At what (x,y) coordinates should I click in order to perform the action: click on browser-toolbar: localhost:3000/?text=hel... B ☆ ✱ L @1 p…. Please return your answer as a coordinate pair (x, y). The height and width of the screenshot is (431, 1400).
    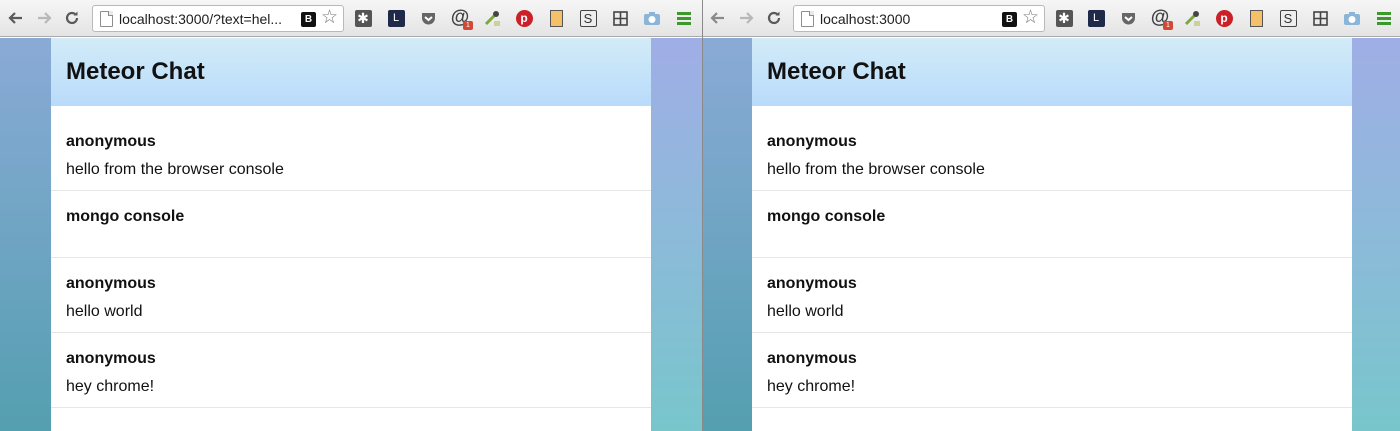
    Looking at the image, I should click on (351, 18).